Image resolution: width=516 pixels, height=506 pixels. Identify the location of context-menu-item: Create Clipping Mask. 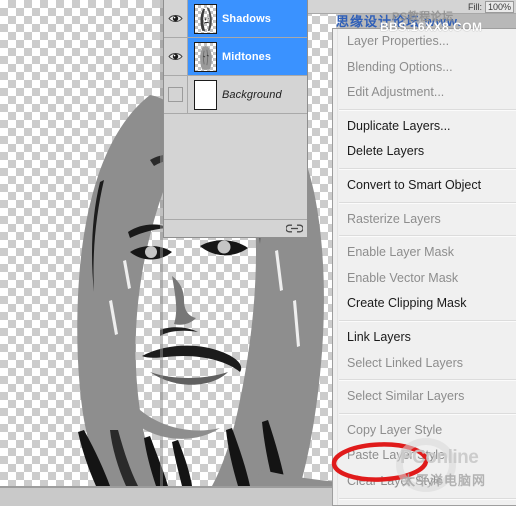
(424, 304).